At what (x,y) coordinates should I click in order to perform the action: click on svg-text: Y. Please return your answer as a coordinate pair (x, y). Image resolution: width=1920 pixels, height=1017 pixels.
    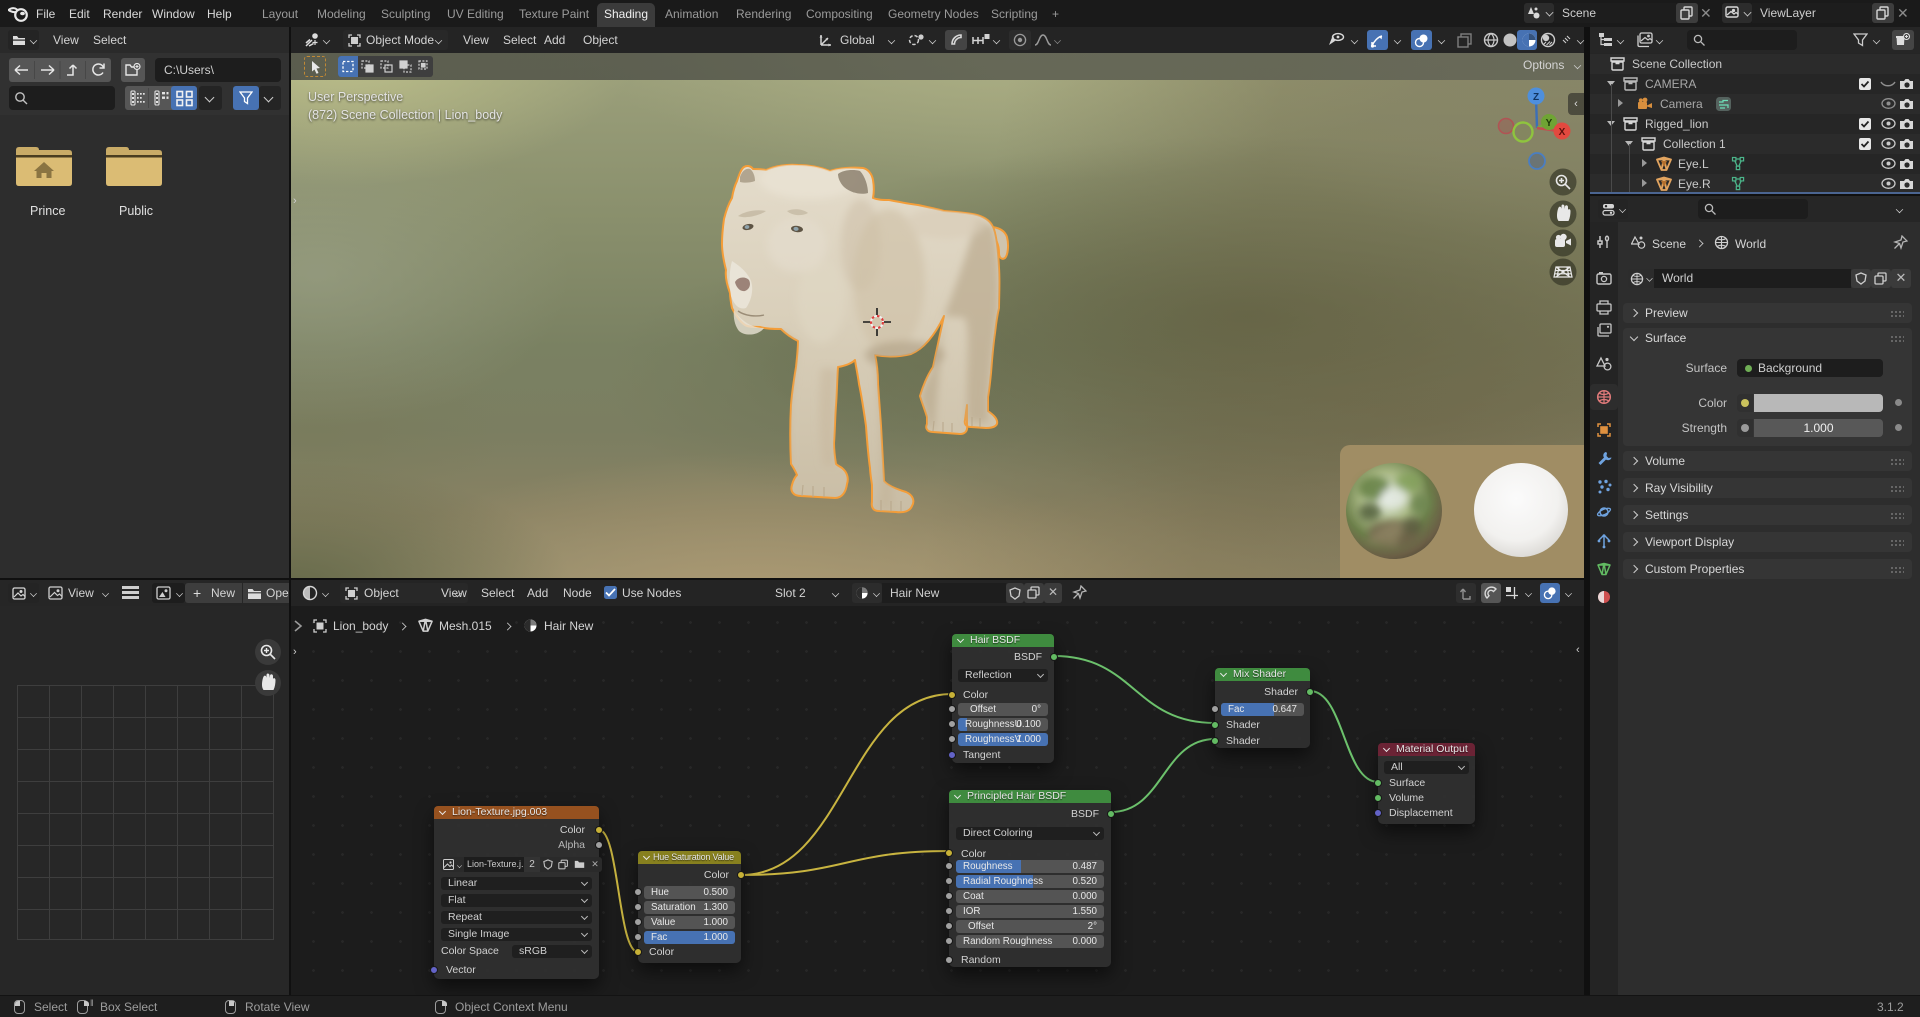
    Looking at the image, I should click on (1549, 123).